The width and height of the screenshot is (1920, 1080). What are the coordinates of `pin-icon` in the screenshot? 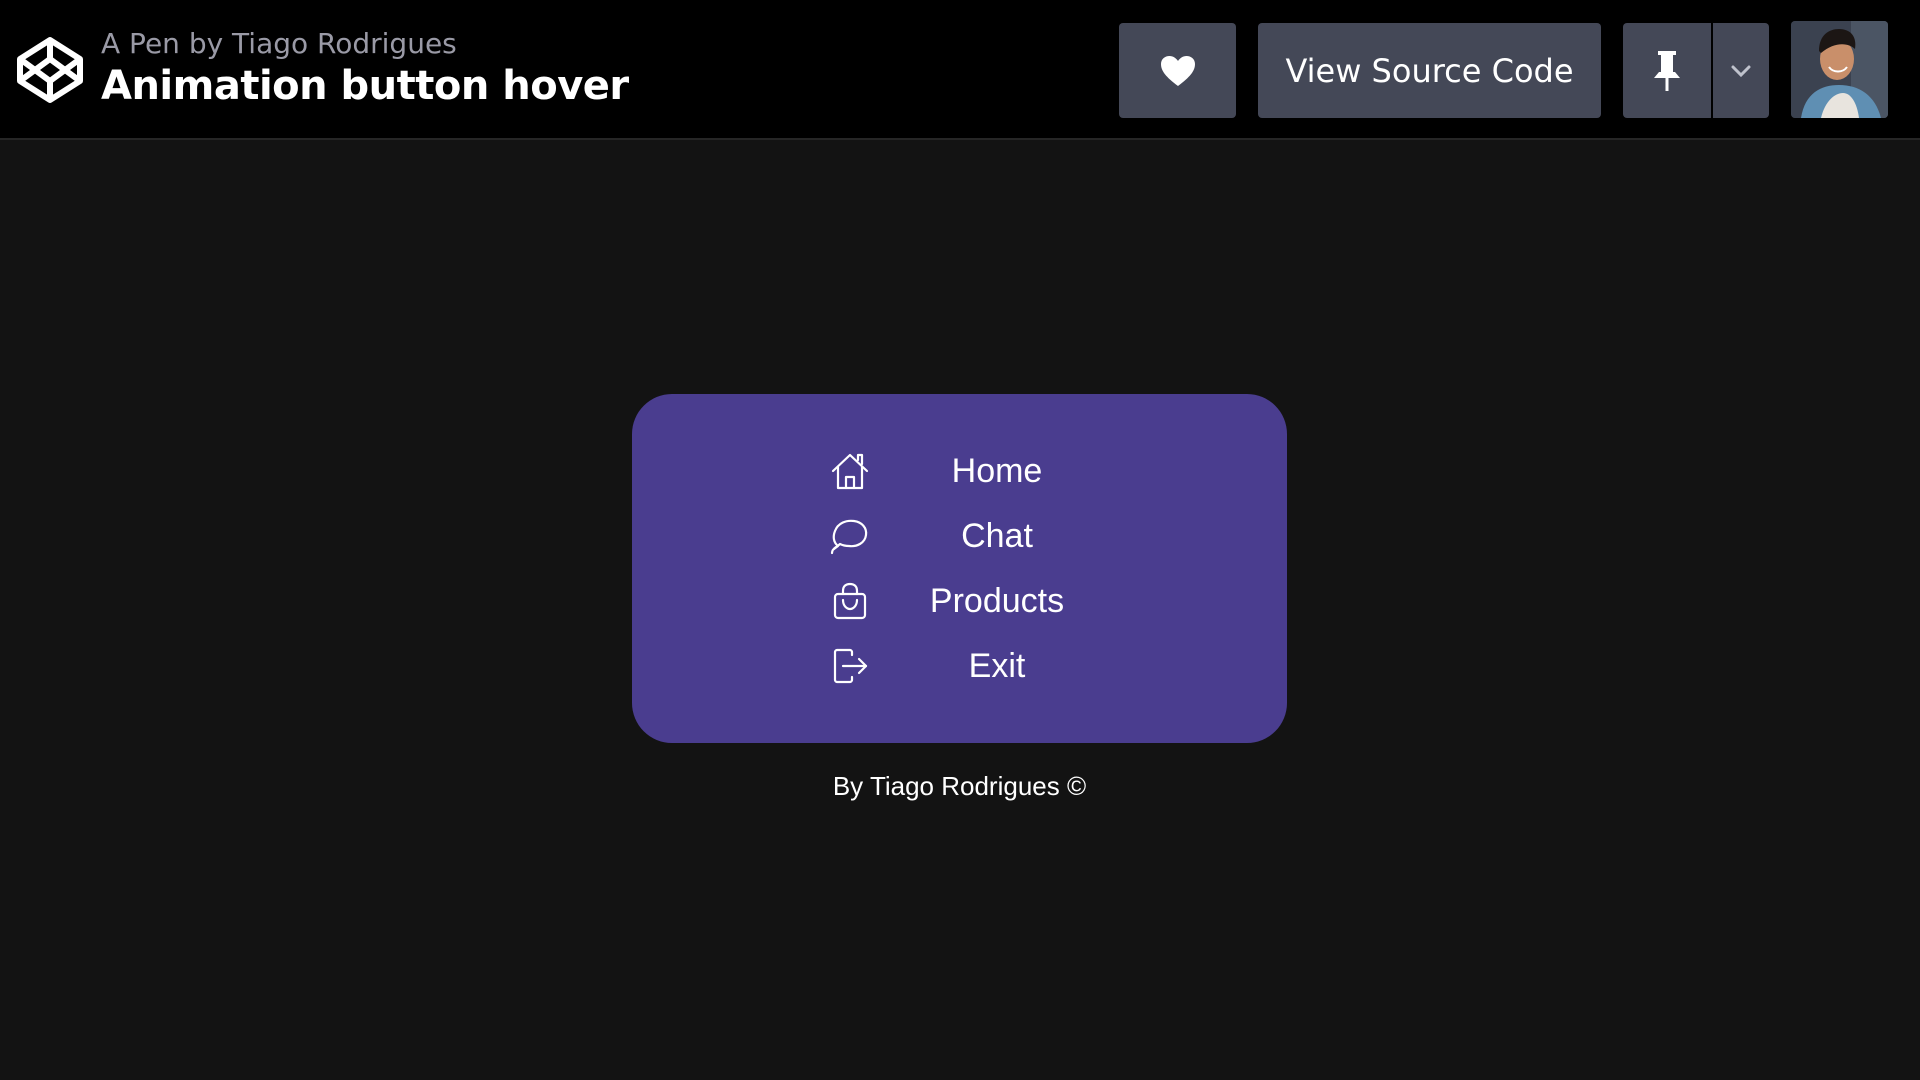 It's located at (1667, 70).